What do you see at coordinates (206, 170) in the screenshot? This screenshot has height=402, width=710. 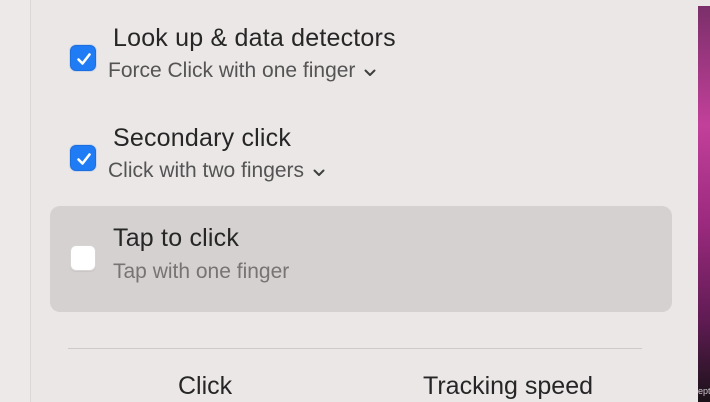 I see `option-subtitle: Click with two fingers` at bounding box center [206, 170].